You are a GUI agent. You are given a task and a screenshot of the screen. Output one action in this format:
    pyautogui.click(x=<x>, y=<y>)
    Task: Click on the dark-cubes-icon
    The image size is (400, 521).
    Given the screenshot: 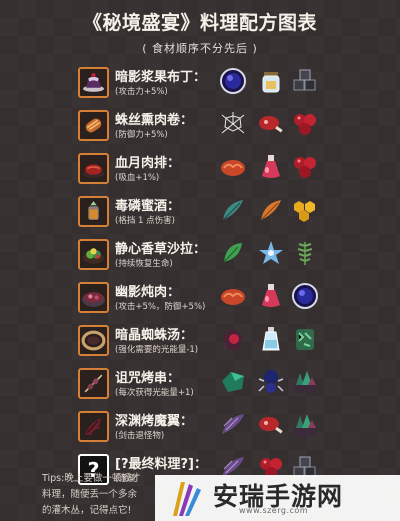 What is the action you would take?
    pyautogui.click(x=305, y=81)
    